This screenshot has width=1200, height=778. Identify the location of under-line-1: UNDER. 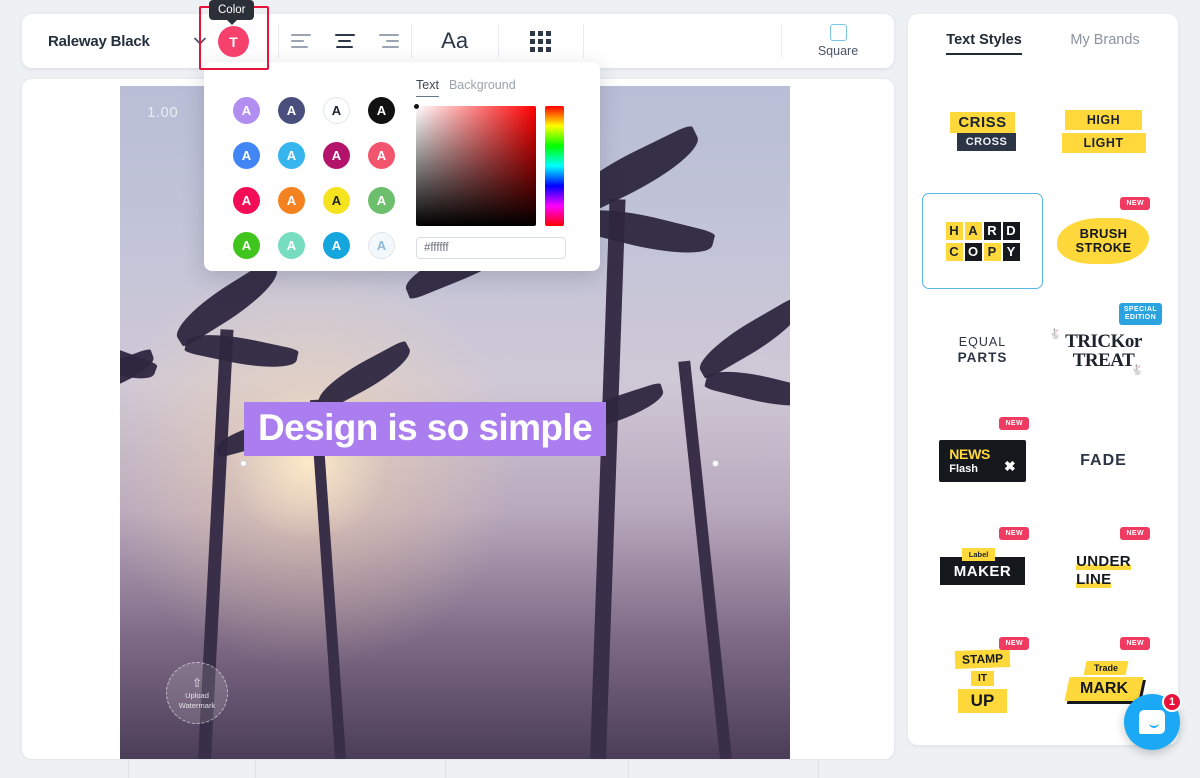
(1103, 561).